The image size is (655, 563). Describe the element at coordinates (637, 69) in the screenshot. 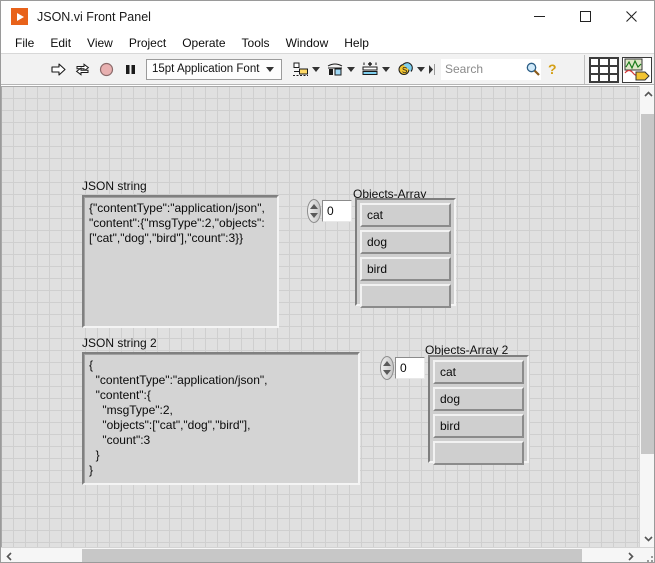

I see `vi-icon` at that location.